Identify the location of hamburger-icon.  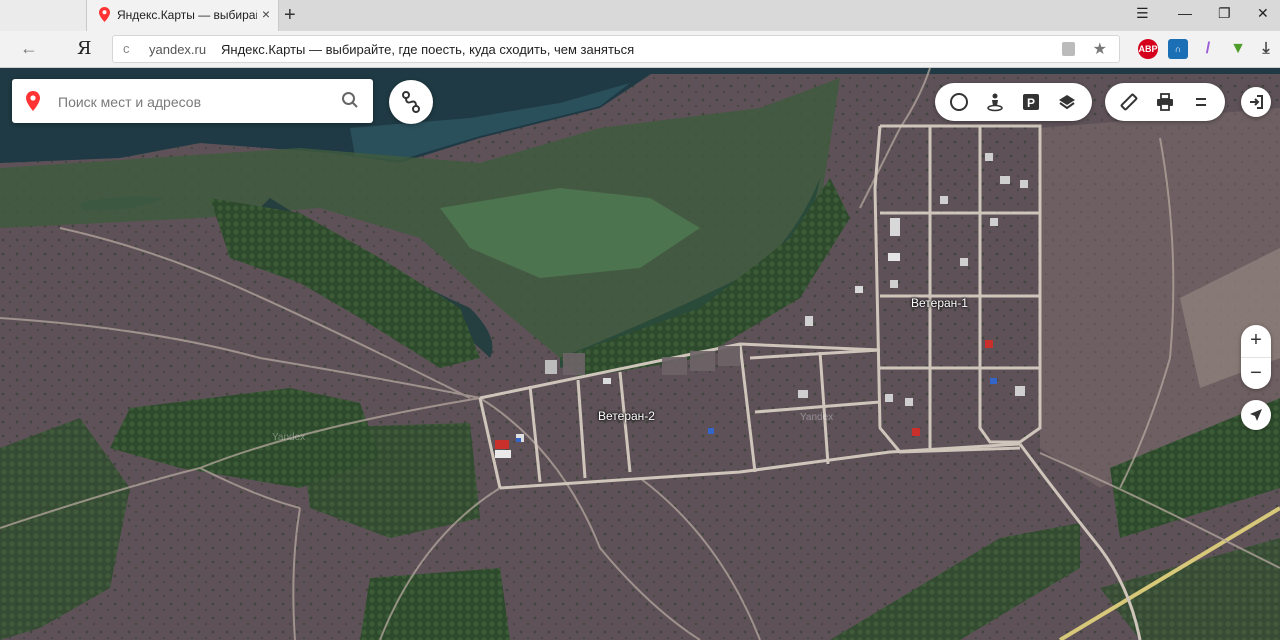
(1201, 102).